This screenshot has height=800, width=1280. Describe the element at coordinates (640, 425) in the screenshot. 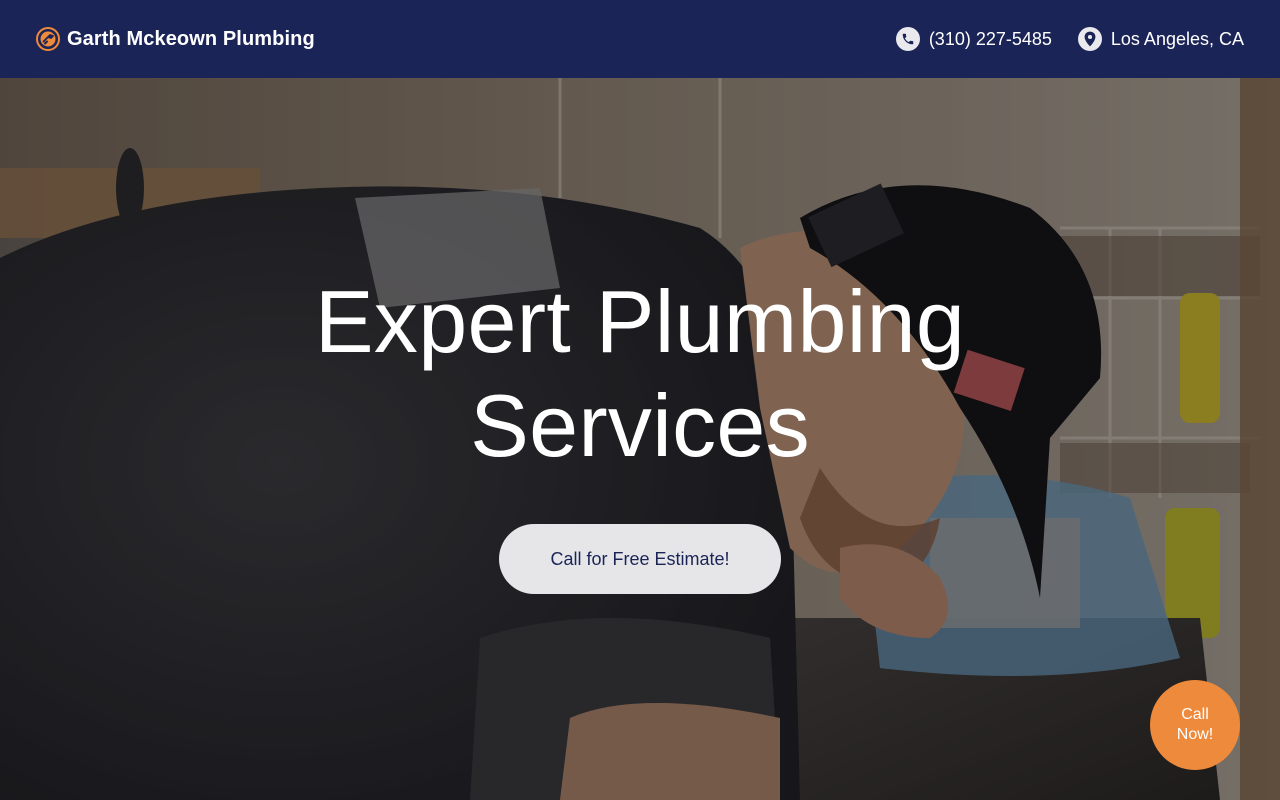

I see `hero-title-line-2: Services` at that location.